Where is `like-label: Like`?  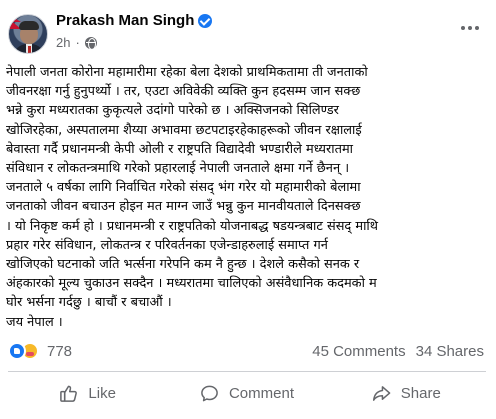 like-label: Like is located at coordinates (102, 393).